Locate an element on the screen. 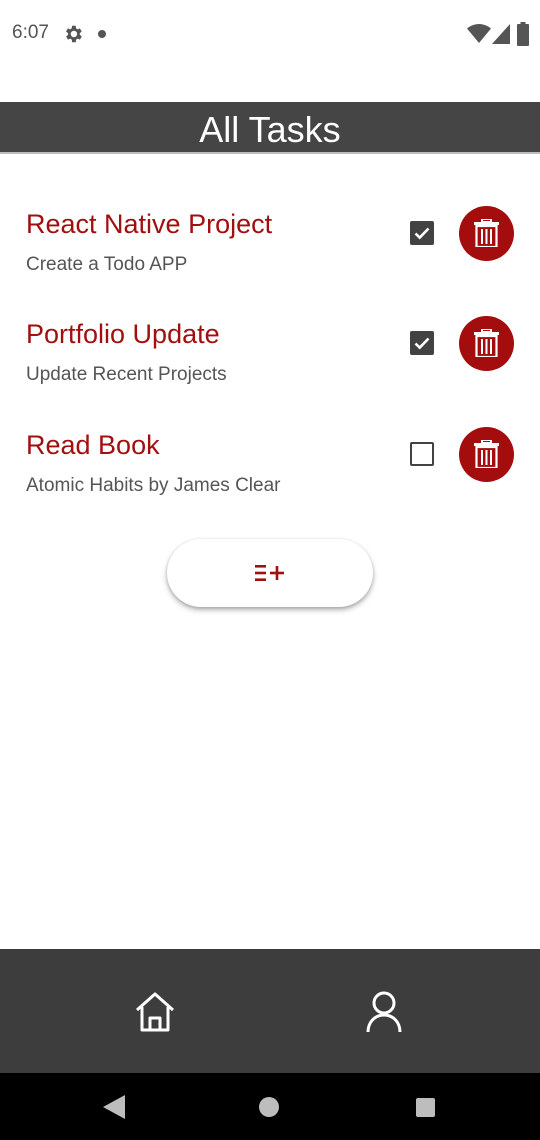  status-bar: 6:07 is located at coordinates (270, 34).